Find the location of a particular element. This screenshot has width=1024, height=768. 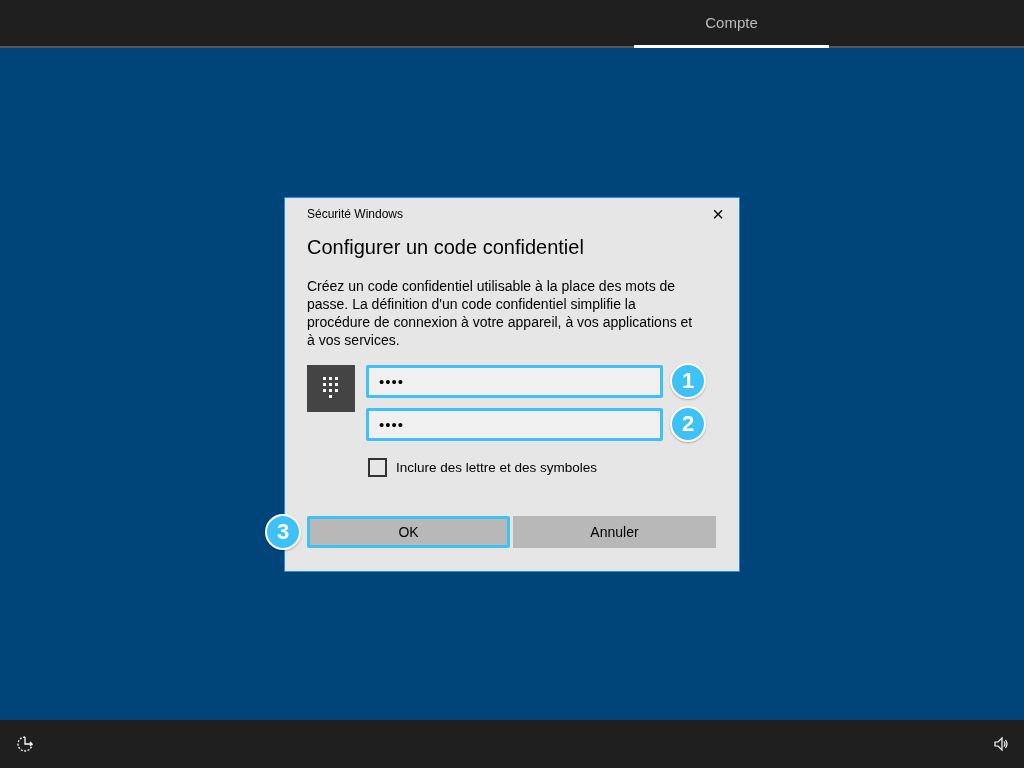

dialog-caption: Sécurité Windows is located at coordinates (355, 213).